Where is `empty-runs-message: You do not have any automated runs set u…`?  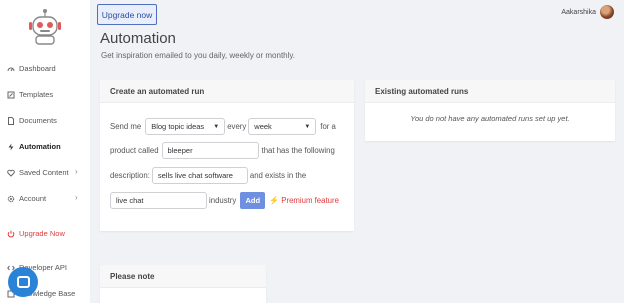 empty-runs-message: You do not have any automated runs set u… is located at coordinates (490, 118).